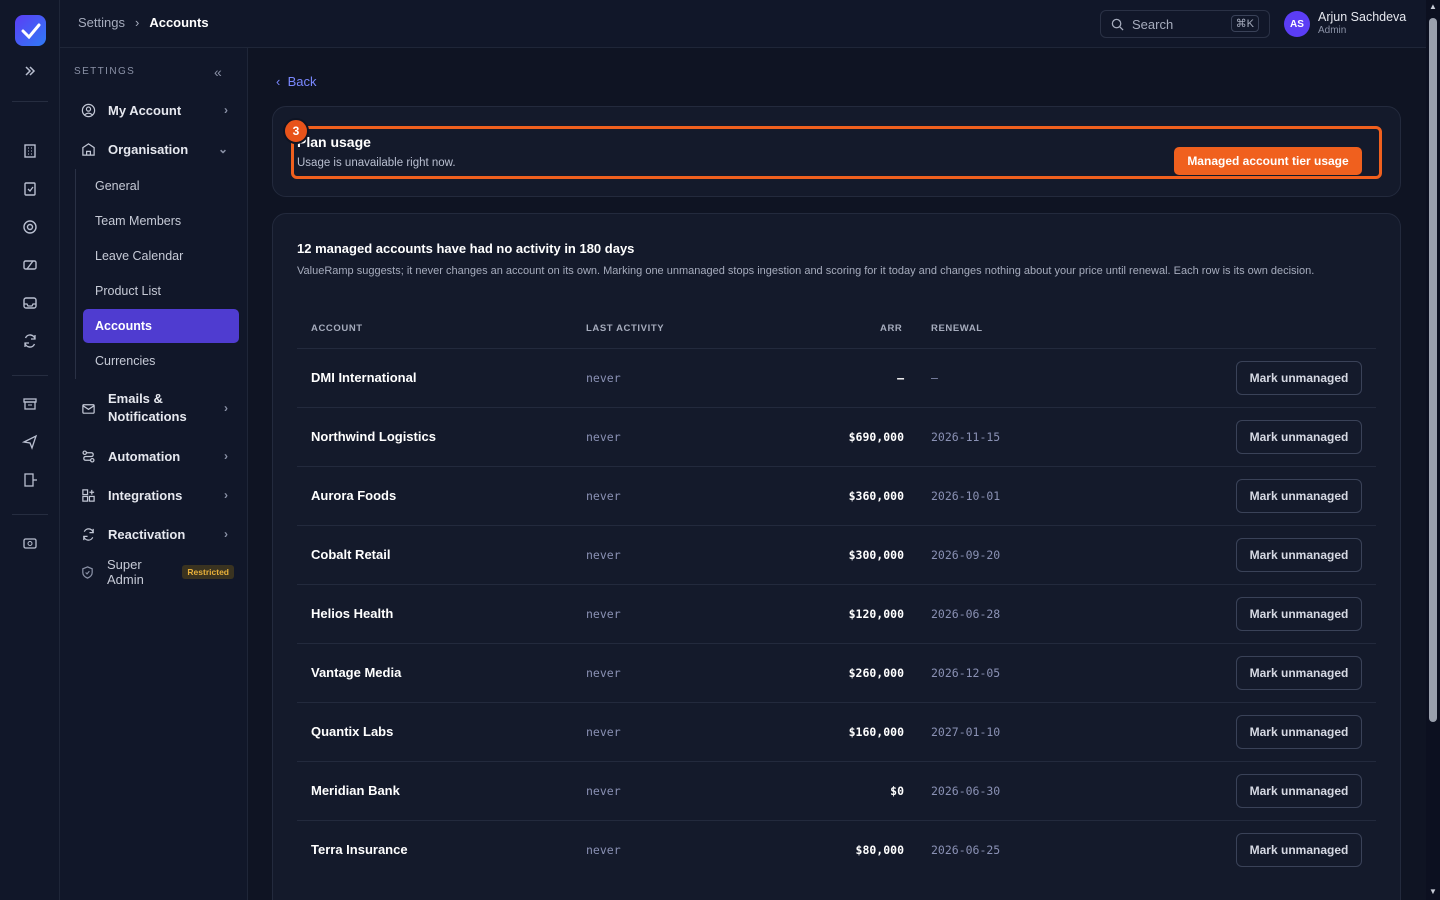 Image resolution: width=1440 pixels, height=900 pixels. I want to click on shield-icon, so click(87, 572).